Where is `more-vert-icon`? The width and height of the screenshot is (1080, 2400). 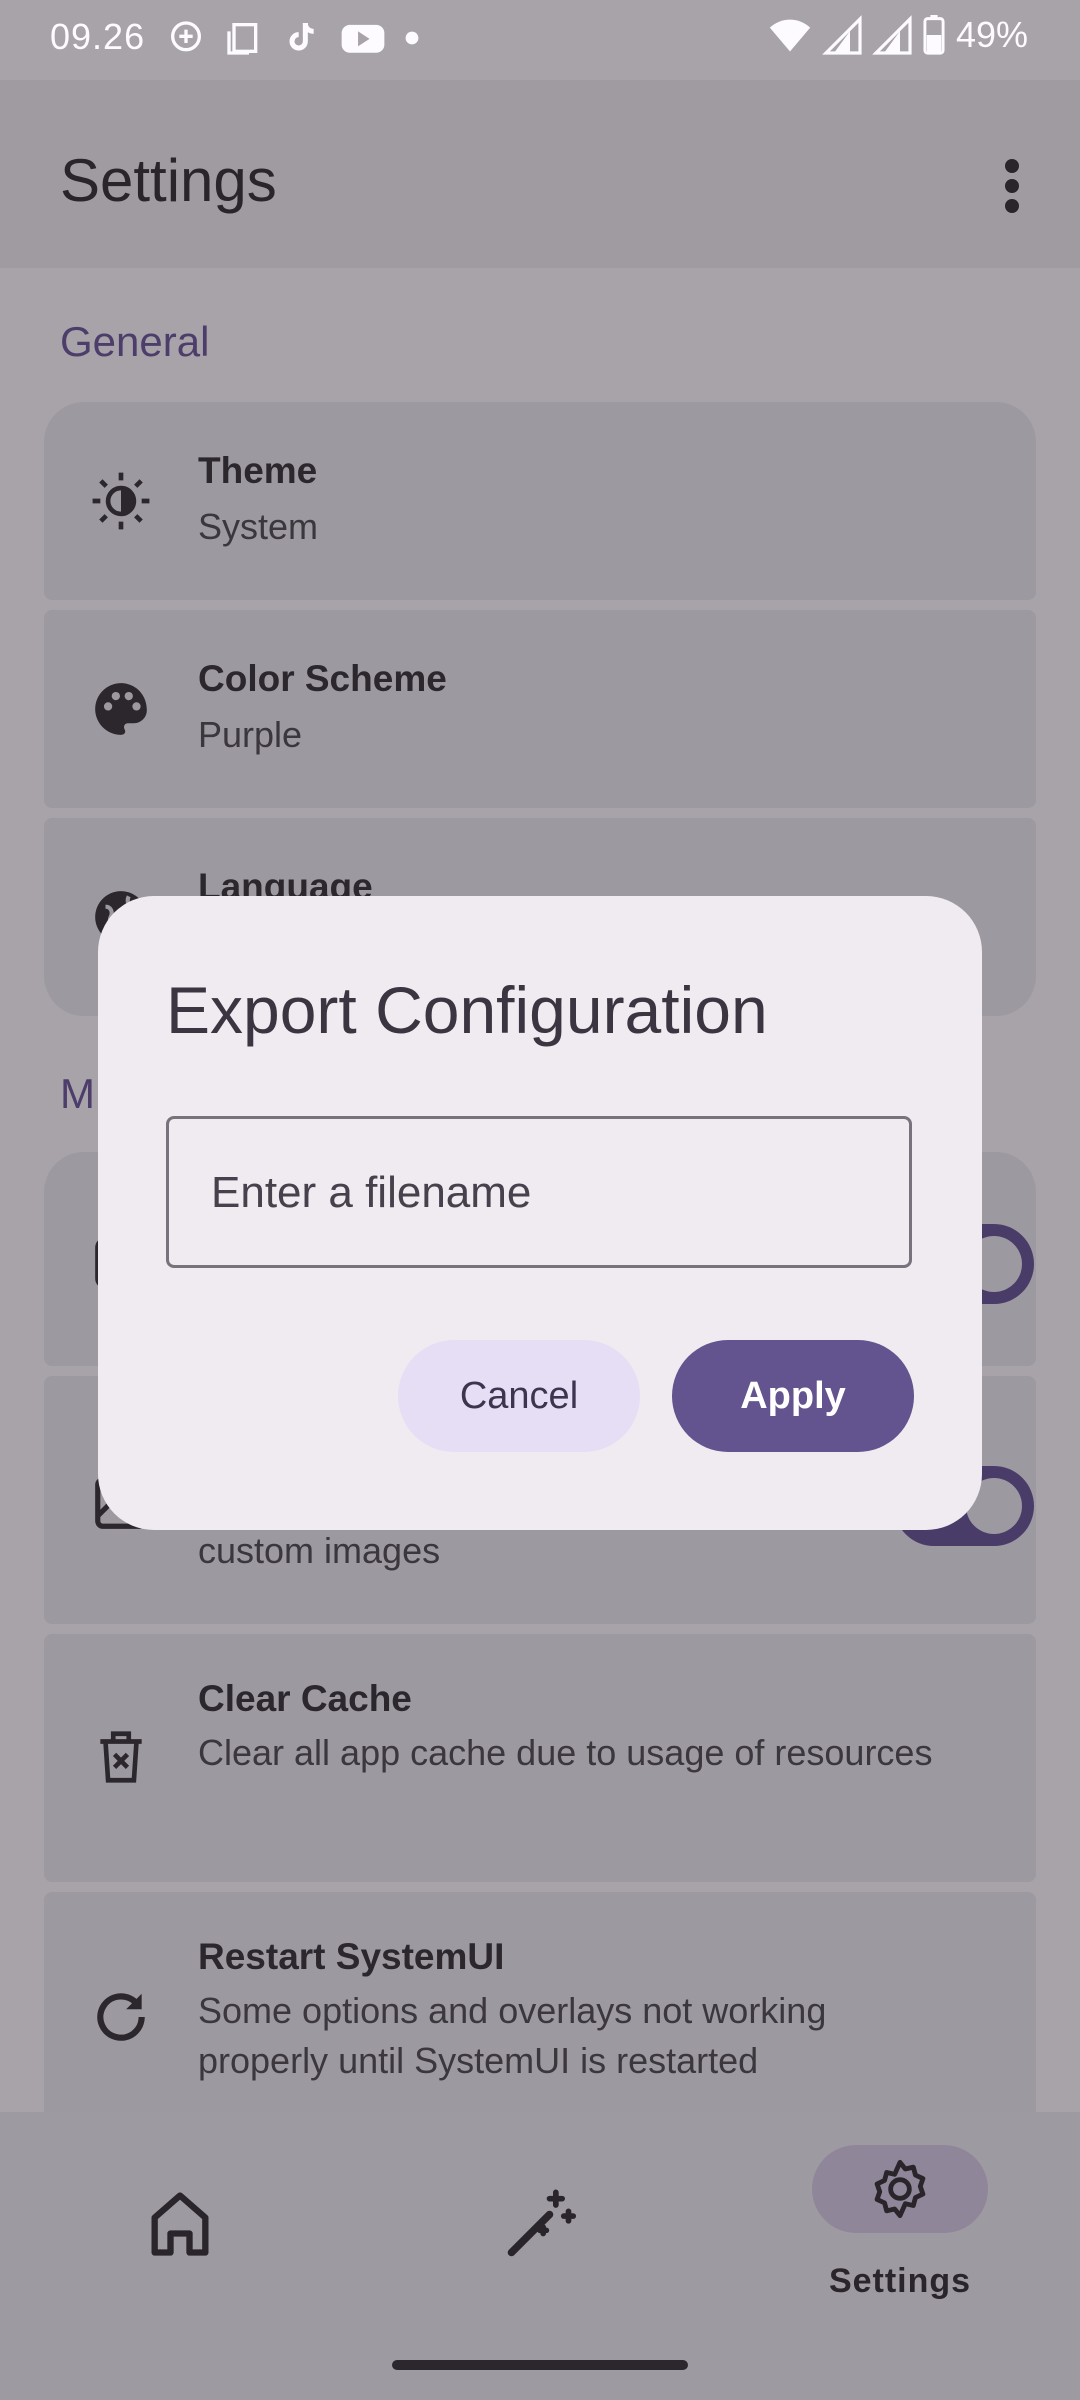 more-vert-icon is located at coordinates (1012, 186).